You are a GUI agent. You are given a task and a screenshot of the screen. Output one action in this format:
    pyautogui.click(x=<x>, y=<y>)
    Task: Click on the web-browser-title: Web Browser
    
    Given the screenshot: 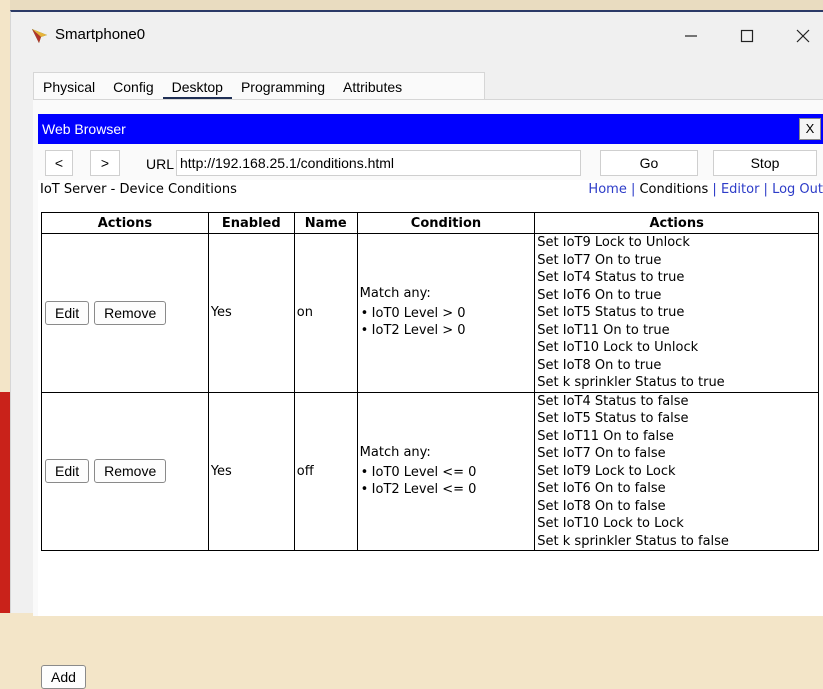 What is the action you would take?
    pyautogui.click(x=84, y=129)
    